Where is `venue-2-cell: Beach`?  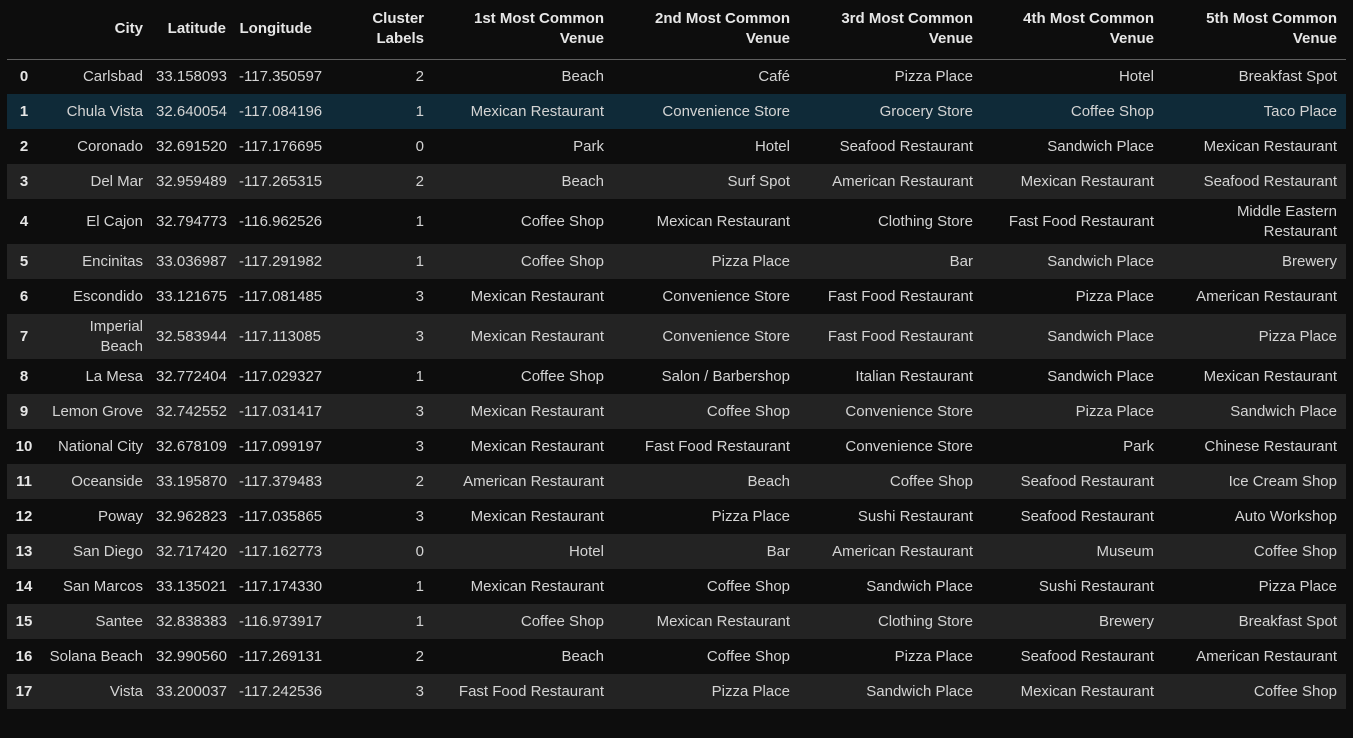 venue-2-cell: Beach is located at coordinates (768, 481).